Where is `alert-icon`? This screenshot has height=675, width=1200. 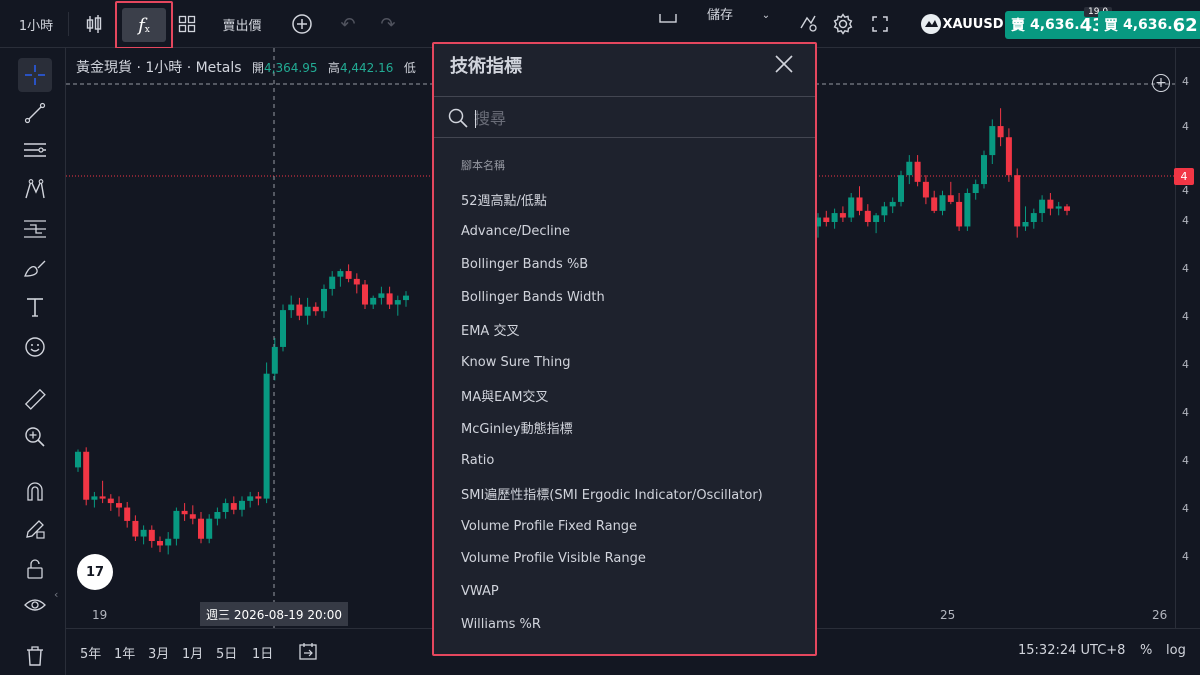
alert-icon is located at coordinates (808, 24).